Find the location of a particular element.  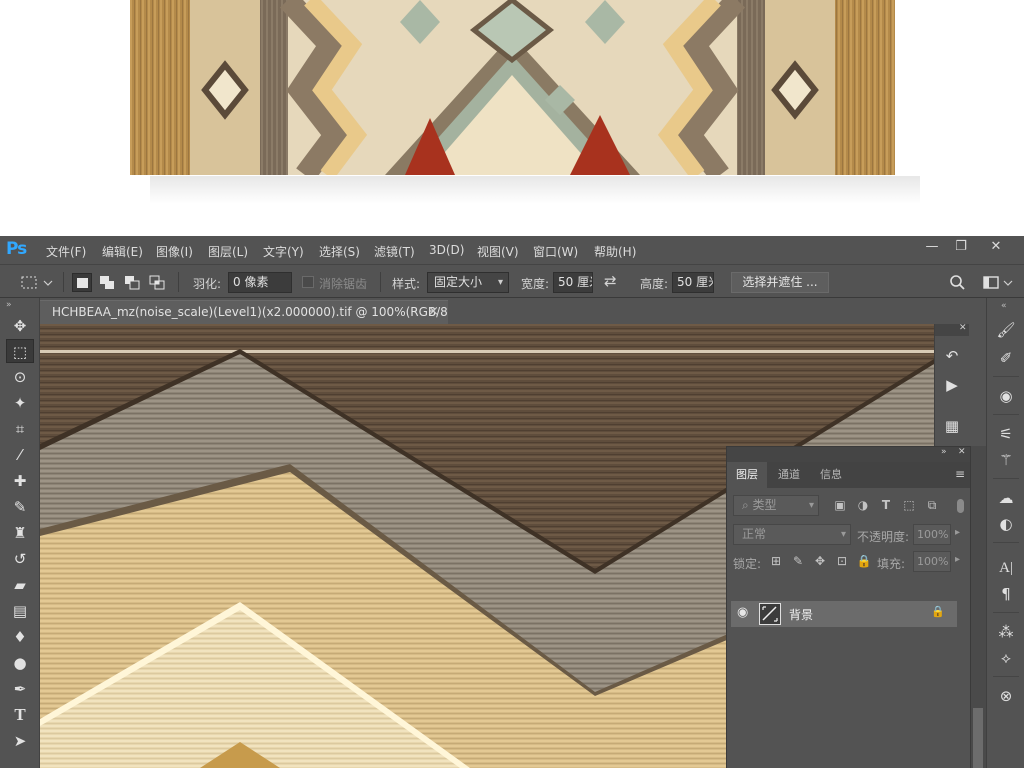

lock-transparent-icon: ⊞ is located at coordinates (776, 561).